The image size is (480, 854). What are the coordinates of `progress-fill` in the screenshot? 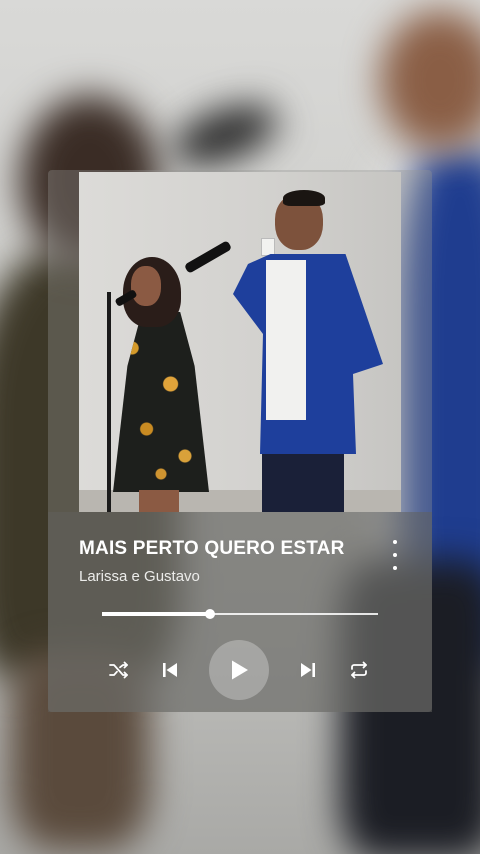 It's located at (156, 614).